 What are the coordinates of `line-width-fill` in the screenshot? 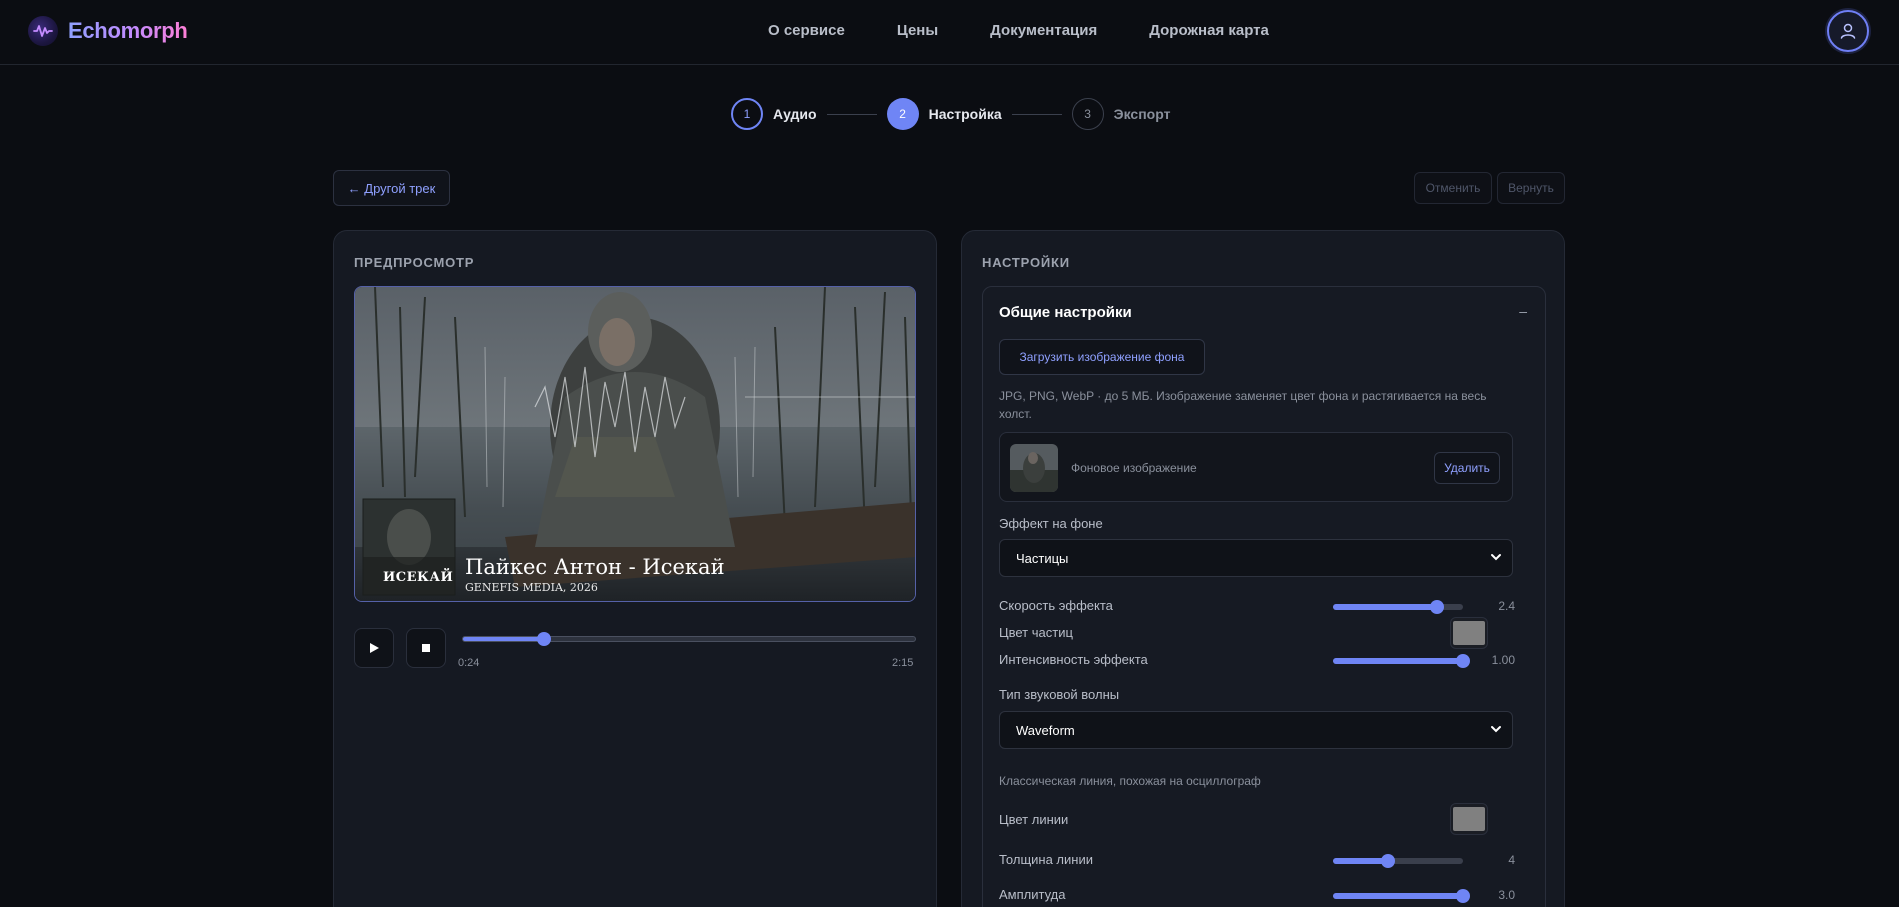 It's located at (1360, 861).